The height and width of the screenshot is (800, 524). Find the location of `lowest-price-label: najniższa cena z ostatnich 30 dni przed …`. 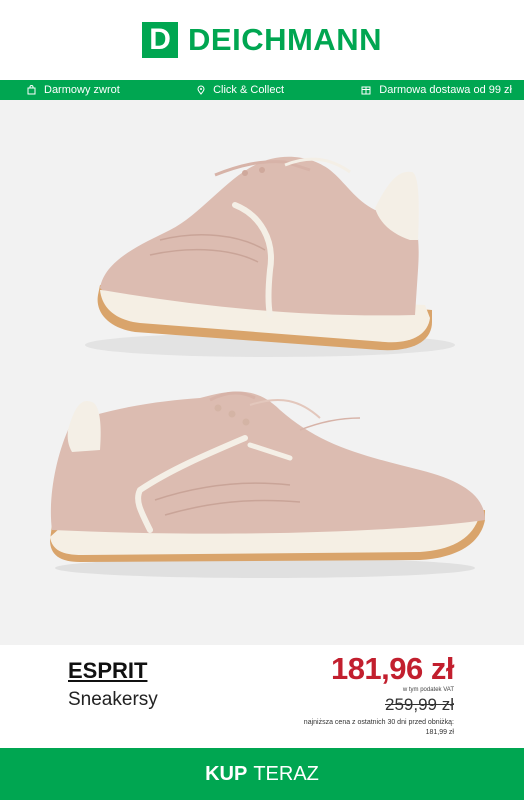

lowest-price-label: najniższa cena z ostatnich 30 dni przed … is located at coordinates (378, 722).